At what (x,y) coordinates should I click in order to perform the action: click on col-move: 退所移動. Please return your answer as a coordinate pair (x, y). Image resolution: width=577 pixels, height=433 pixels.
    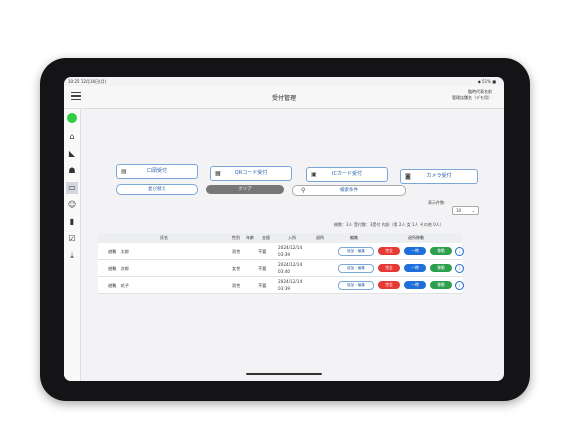
    Looking at the image, I should click on (416, 237).